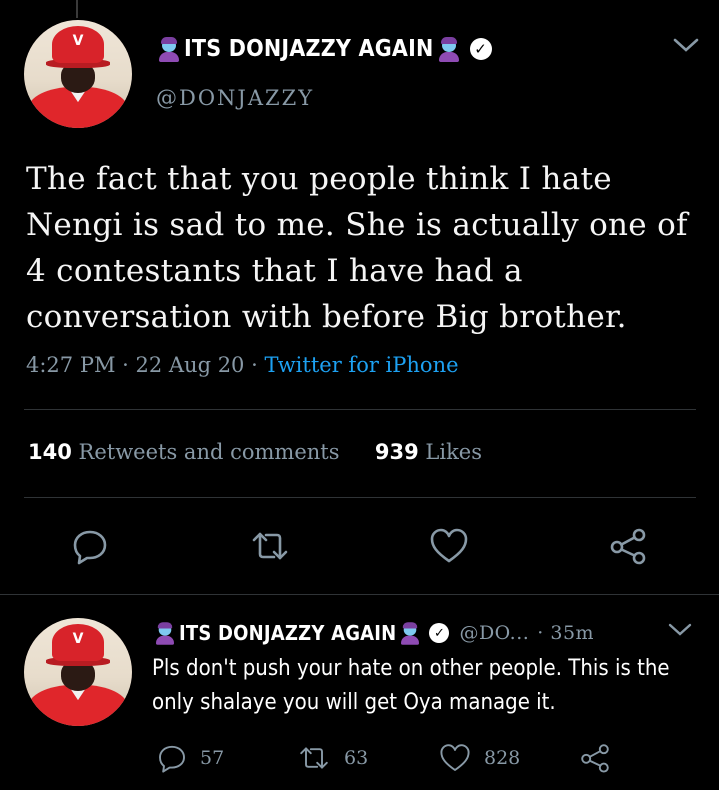 The height and width of the screenshot is (790, 719). What do you see at coordinates (209, 452) in the screenshot?
I see `retweets-label: Retweets and comments` at bounding box center [209, 452].